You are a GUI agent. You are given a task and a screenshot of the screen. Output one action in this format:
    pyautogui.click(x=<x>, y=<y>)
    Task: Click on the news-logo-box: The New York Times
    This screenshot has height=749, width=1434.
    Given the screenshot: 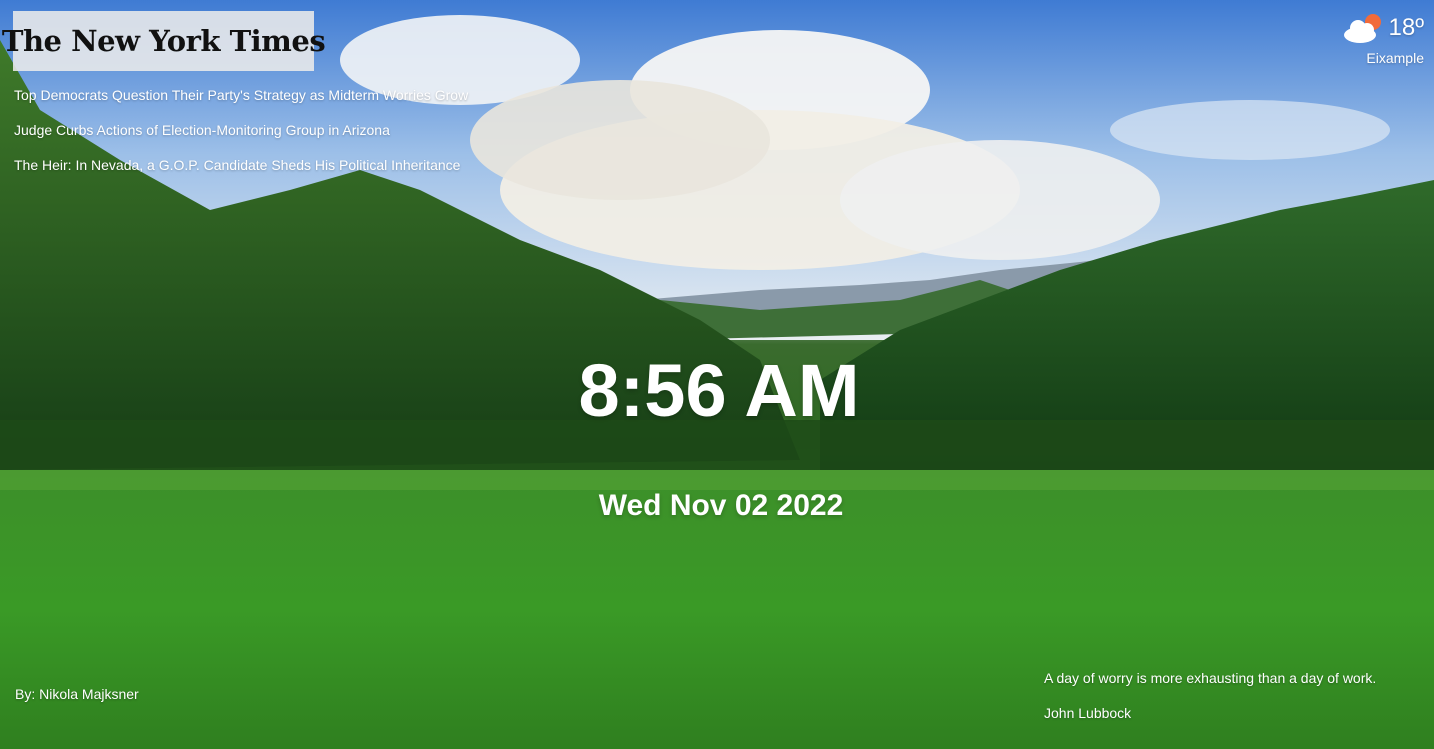 What is the action you would take?
    pyautogui.click(x=164, y=41)
    